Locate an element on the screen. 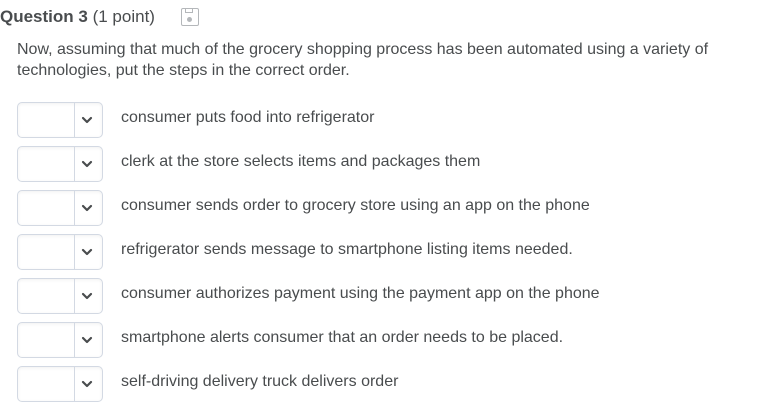 Image resolution: width=775 pixels, height=418 pixels. question-title: Question 3 (1 point) is located at coordinates (77, 17).